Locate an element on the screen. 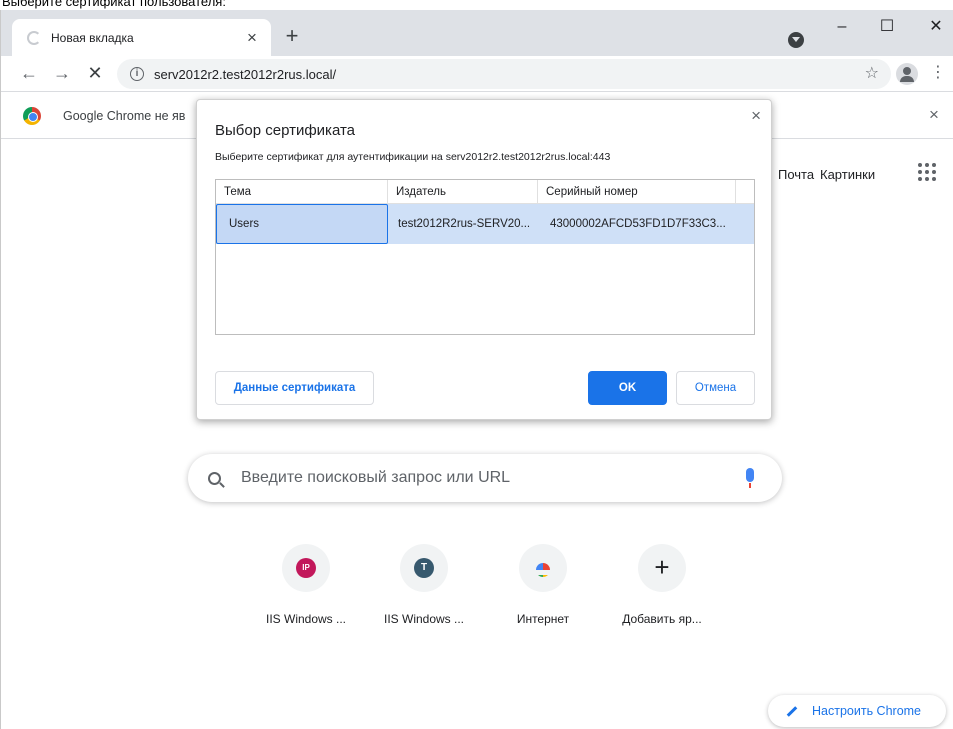 Image resolution: width=953 pixels, height=729 pixels. shortcut-icon-circle: IP is located at coordinates (306, 568).